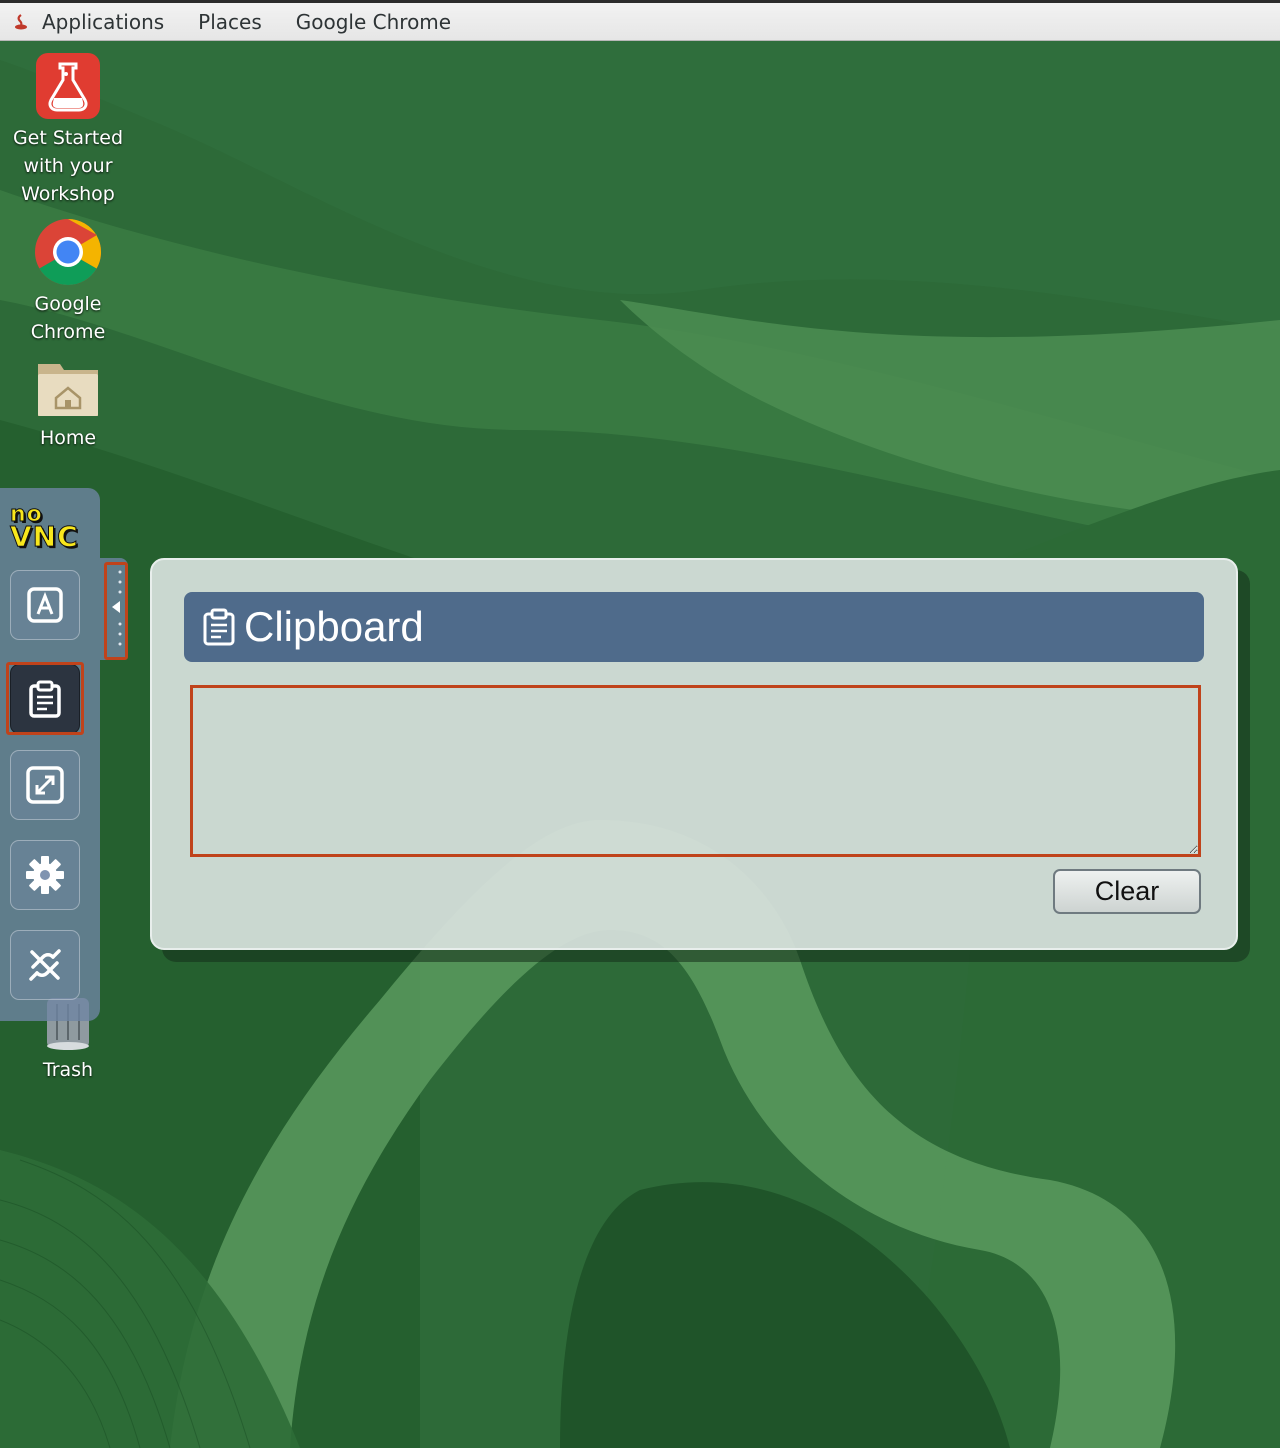  What do you see at coordinates (68, 86) in the screenshot?
I see `flask-icon` at bounding box center [68, 86].